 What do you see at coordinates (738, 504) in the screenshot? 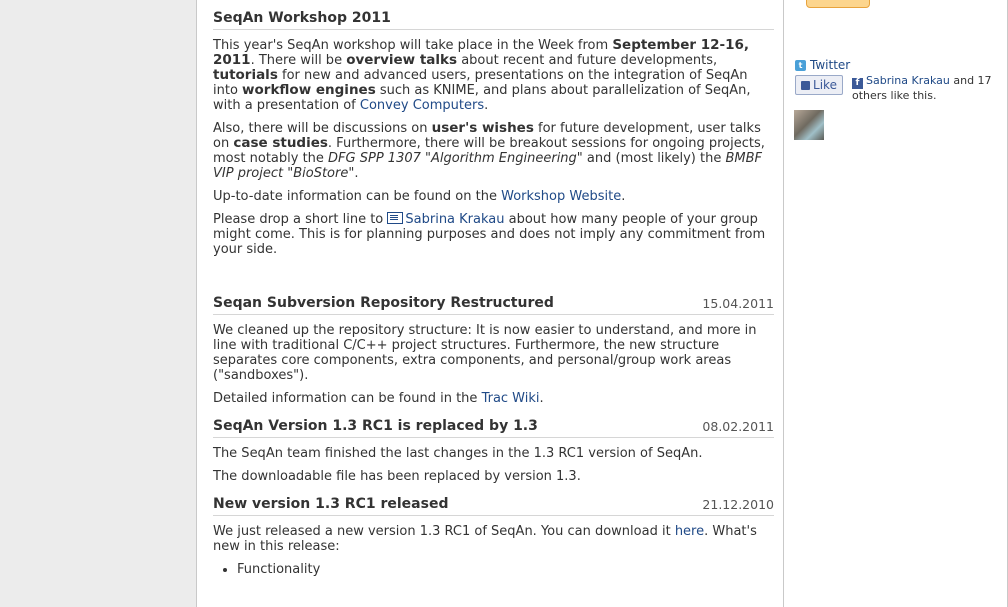
I see `news-date: 21.12.2010` at bounding box center [738, 504].